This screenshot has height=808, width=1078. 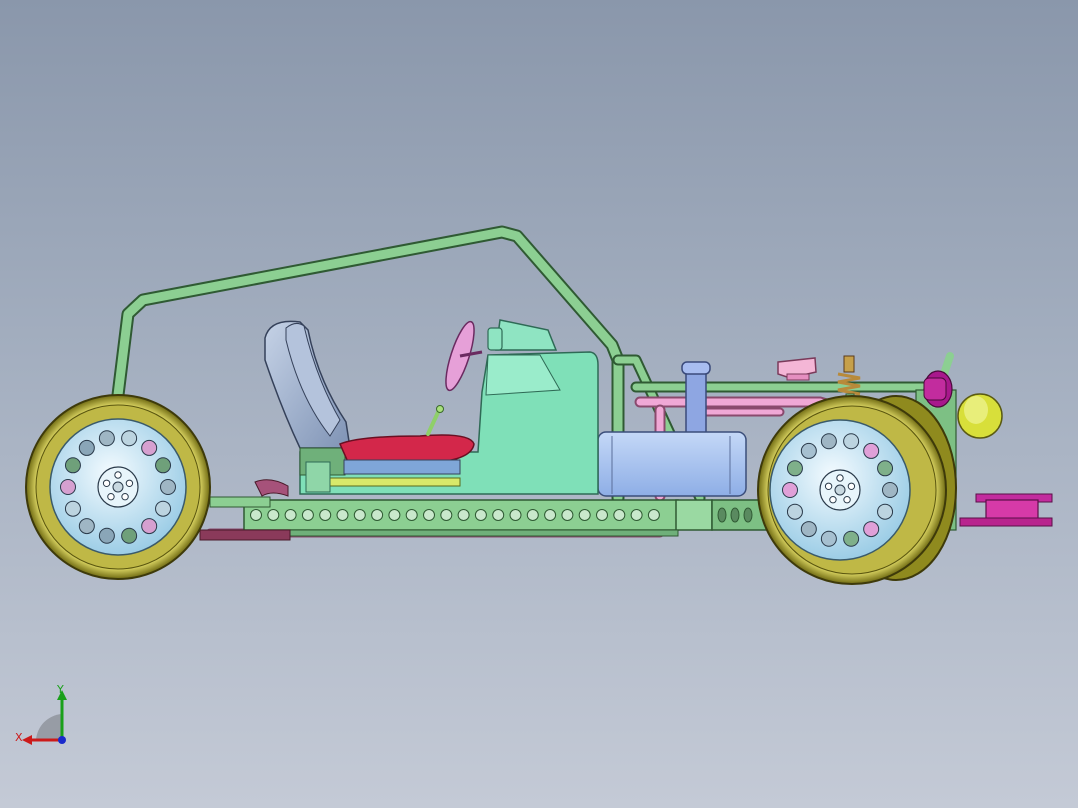 What do you see at coordinates (307, 398) in the screenshot?
I see `seat` at bounding box center [307, 398].